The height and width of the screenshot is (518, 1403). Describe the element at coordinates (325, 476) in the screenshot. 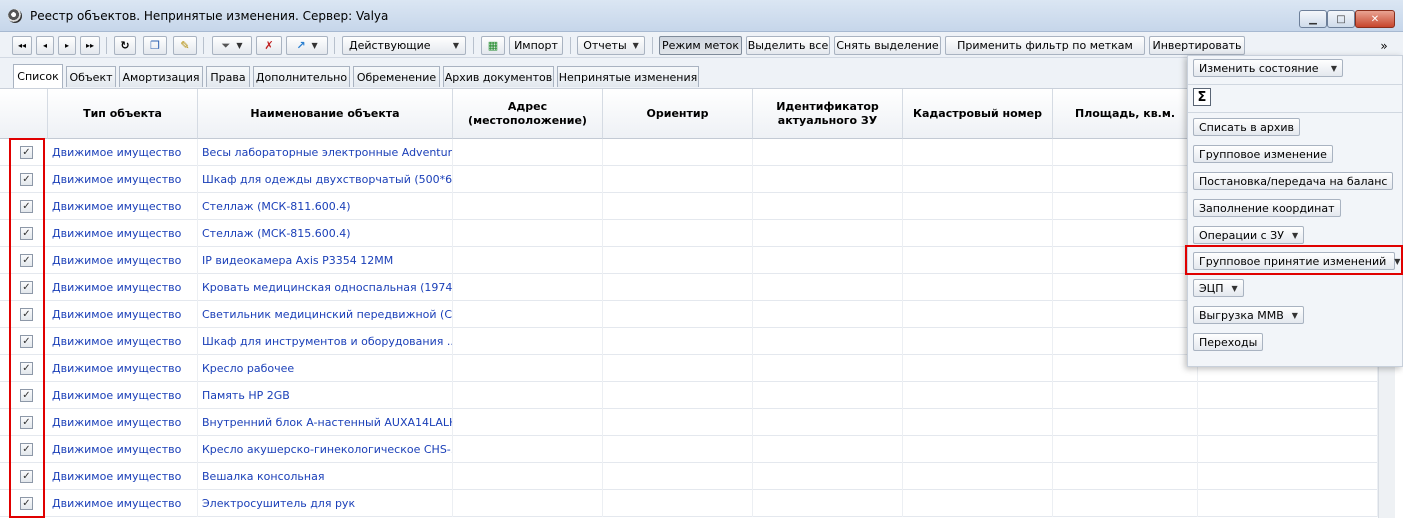

I see `cell-name: Вешалка консольная` at that location.